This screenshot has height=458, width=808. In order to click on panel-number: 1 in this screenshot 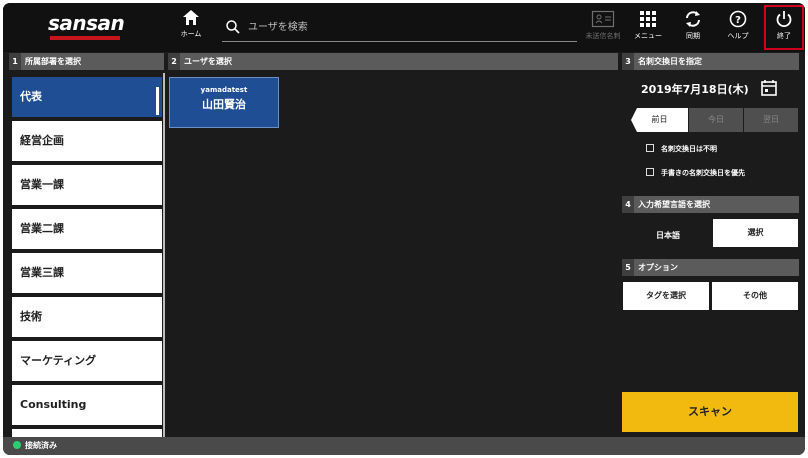, I will do `click(15, 61)`.